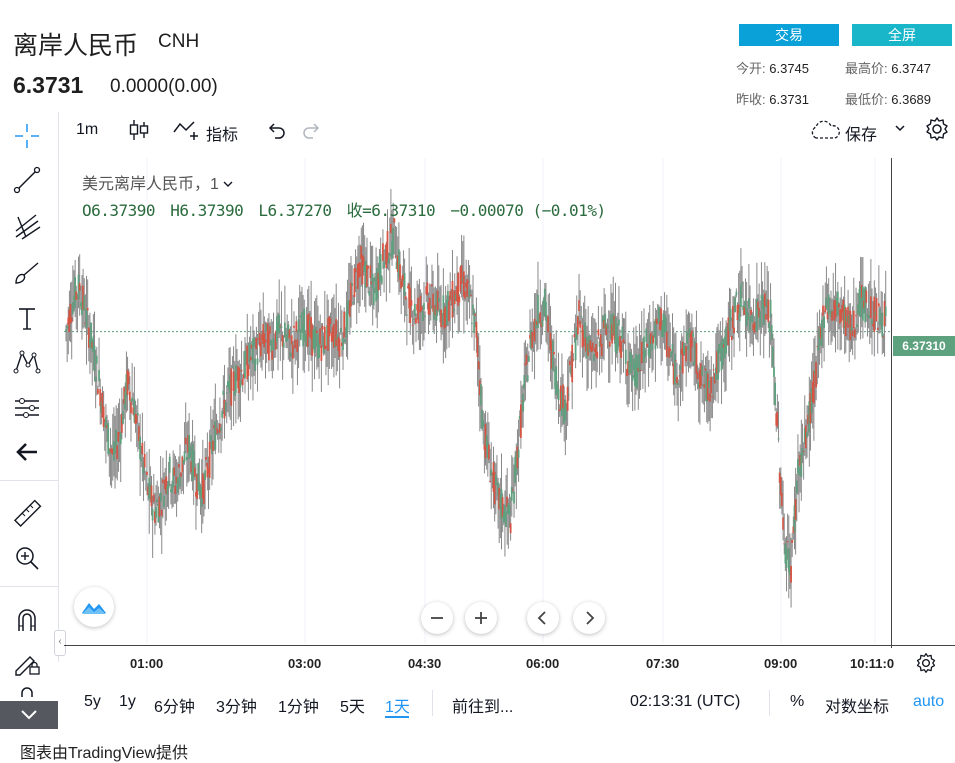 This screenshot has width=955, height=763. Describe the element at coordinates (481, 618) in the screenshot. I see `zoom-in-button` at that location.